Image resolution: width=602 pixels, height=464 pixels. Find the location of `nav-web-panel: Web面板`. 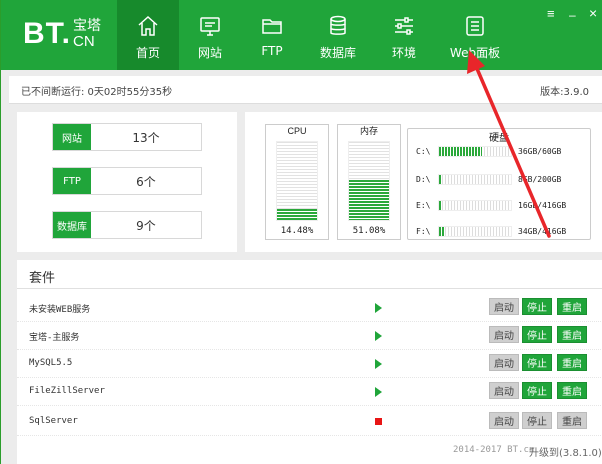

nav-web-panel: Web面板 is located at coordinates (475, 35).